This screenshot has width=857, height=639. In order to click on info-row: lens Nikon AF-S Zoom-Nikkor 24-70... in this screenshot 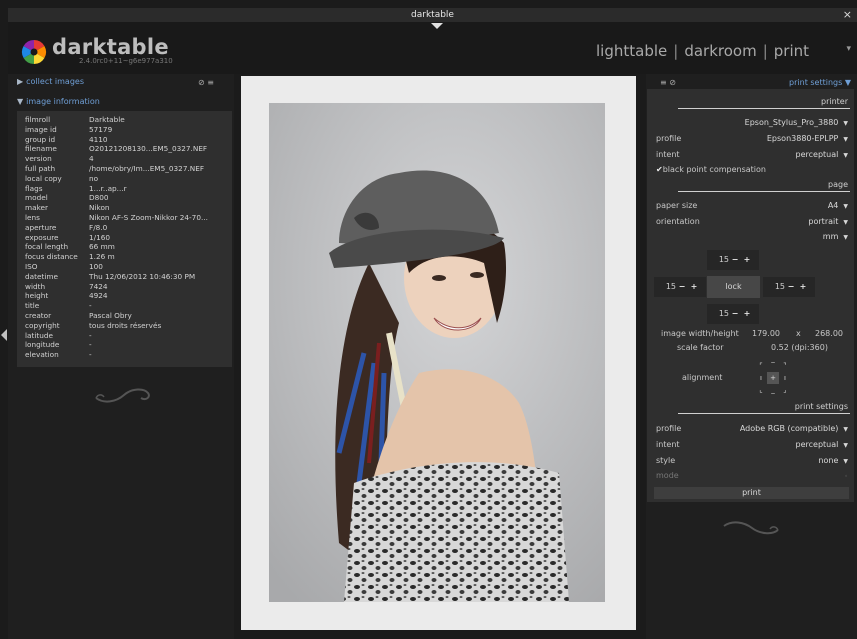, I will do `click(127, 217)`.